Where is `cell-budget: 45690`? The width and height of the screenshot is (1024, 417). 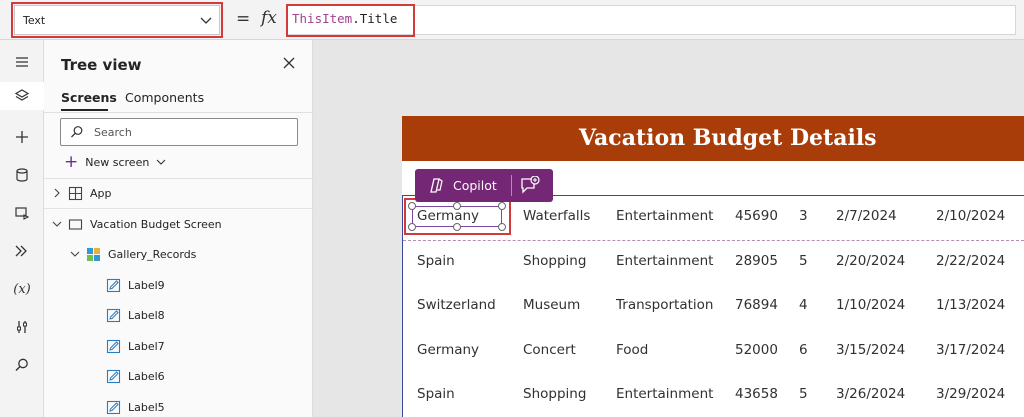
cell-budget: 45690 is located at coordinates (756, 216).